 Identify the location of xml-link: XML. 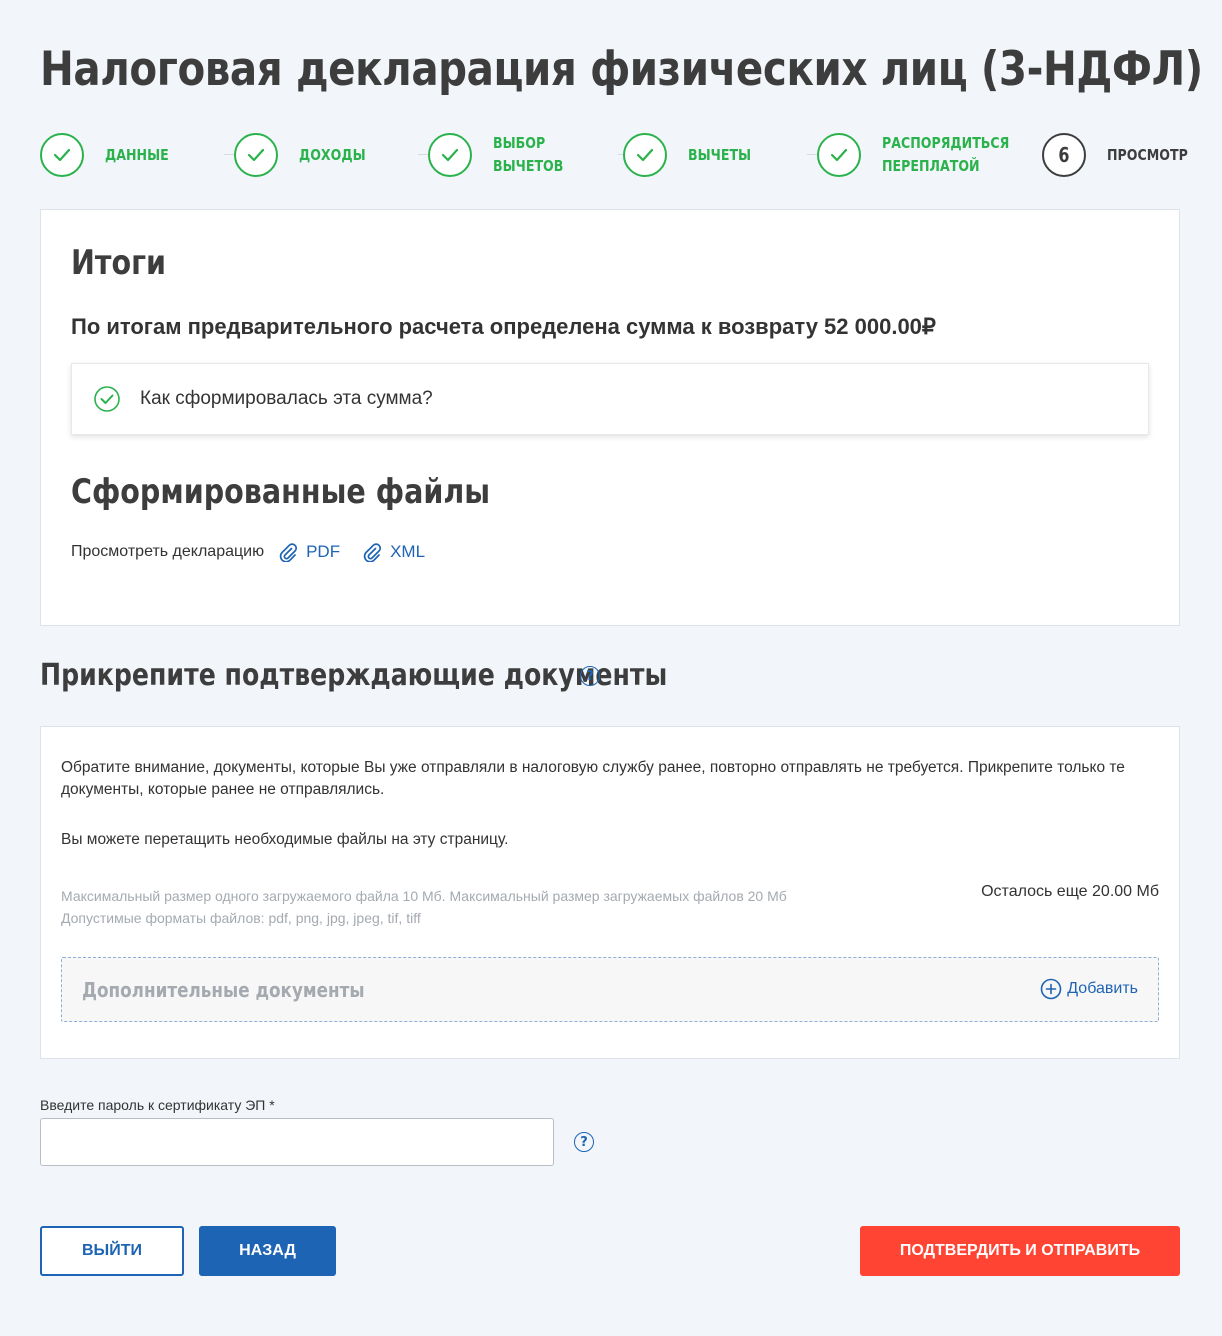
(393, 552).